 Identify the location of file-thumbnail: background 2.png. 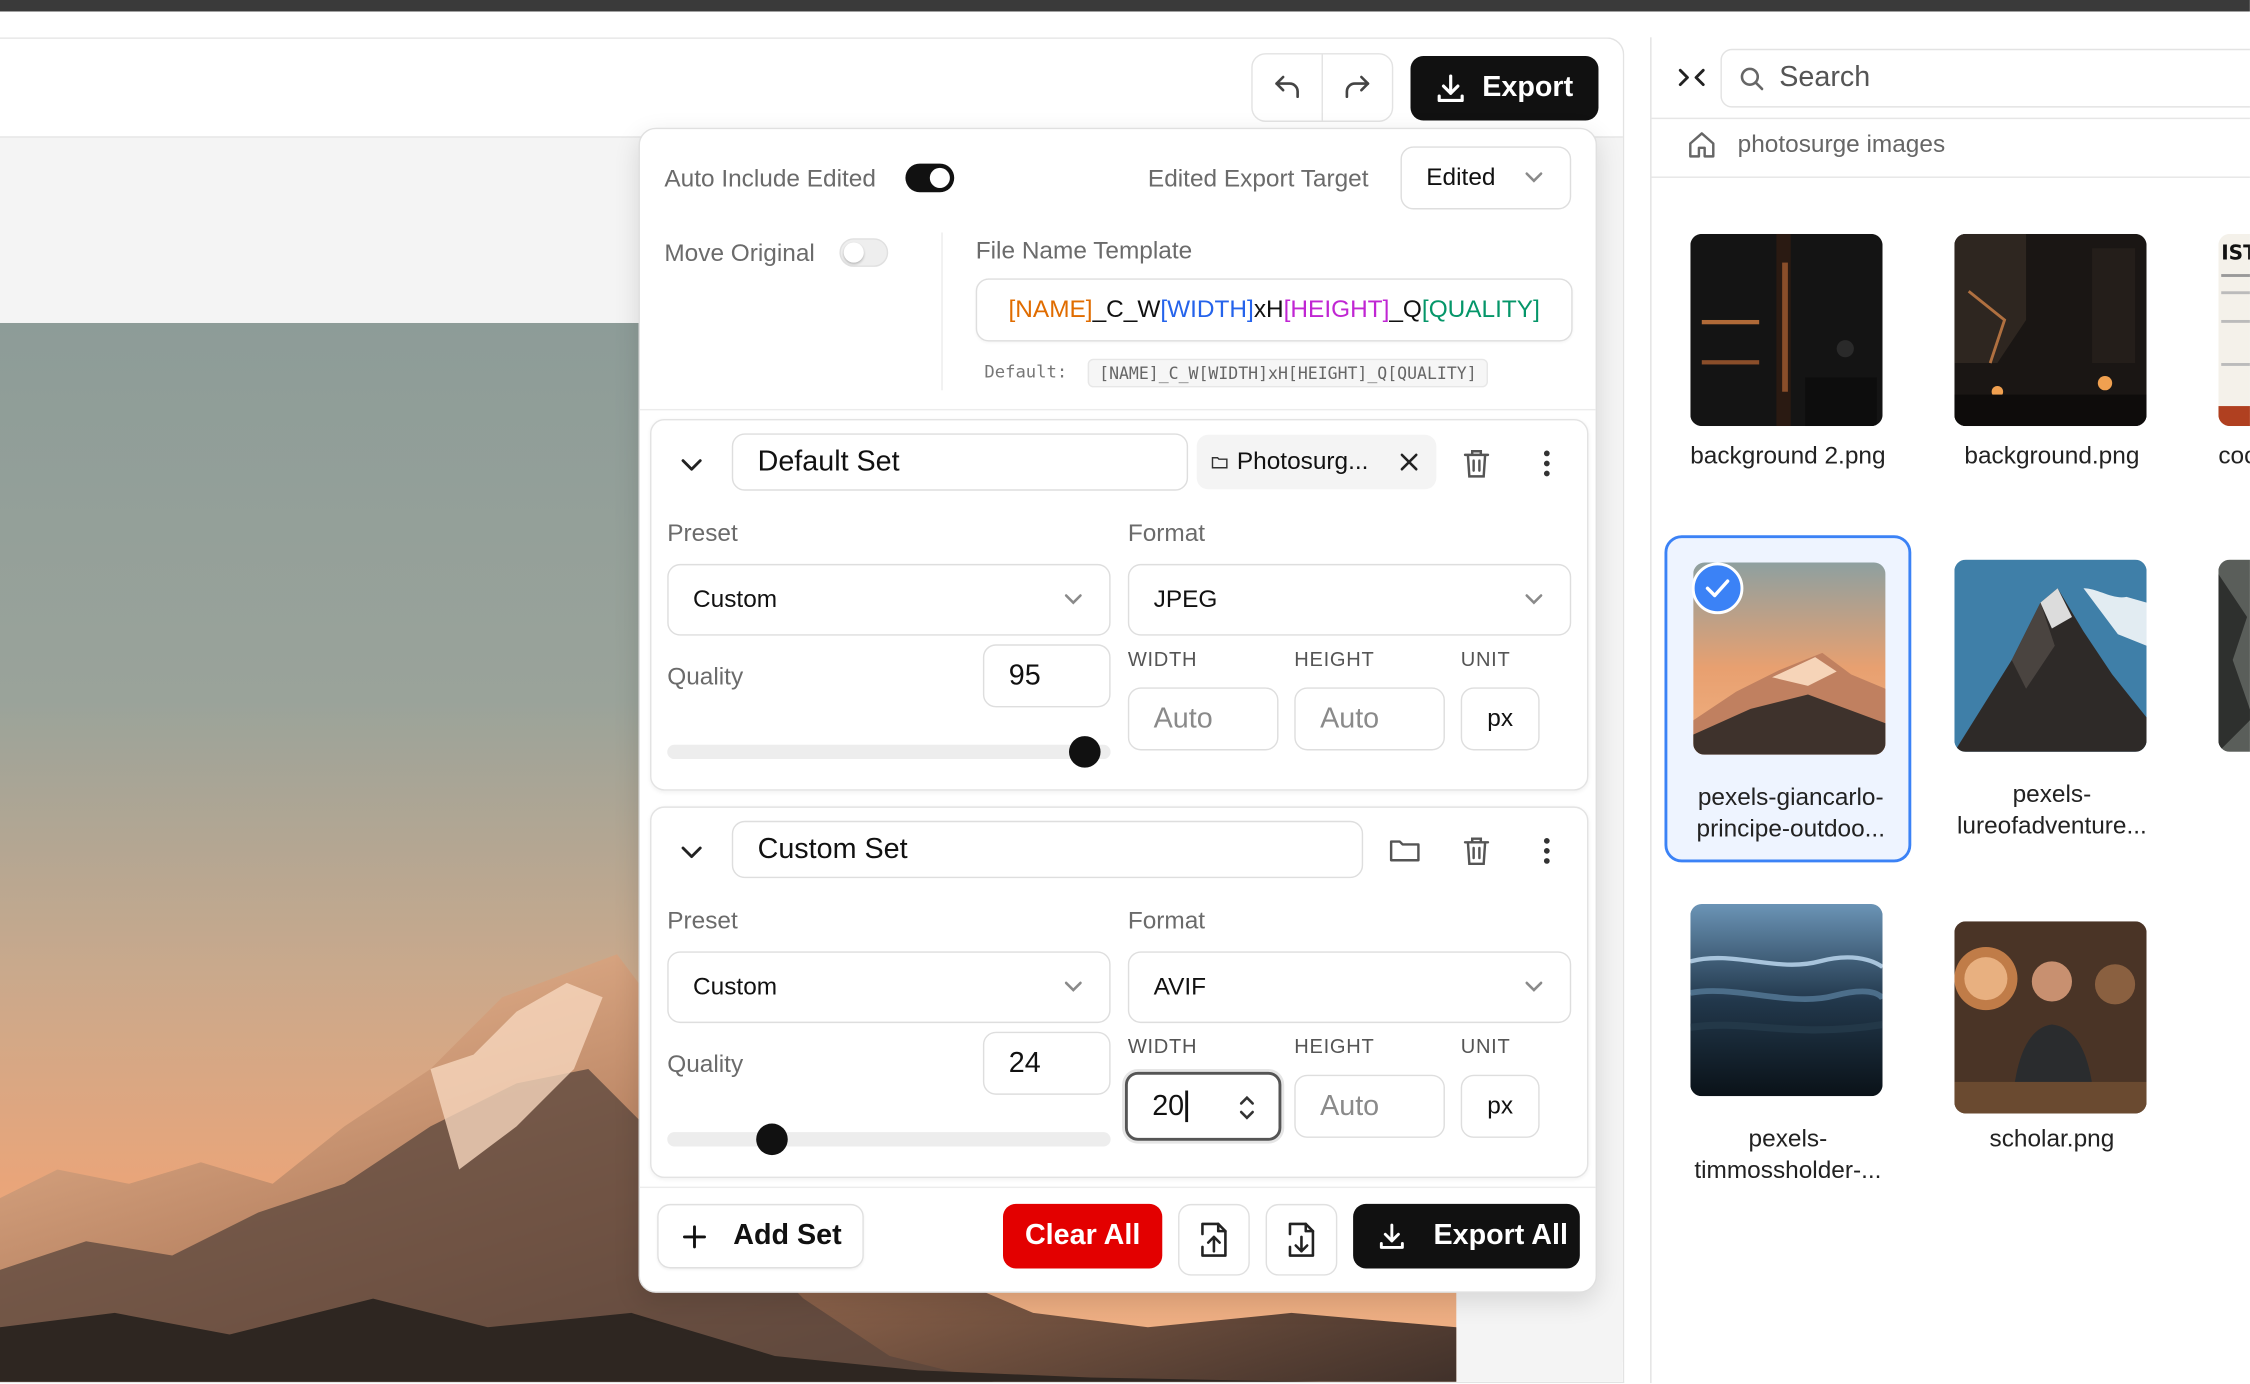
(1787, 371).